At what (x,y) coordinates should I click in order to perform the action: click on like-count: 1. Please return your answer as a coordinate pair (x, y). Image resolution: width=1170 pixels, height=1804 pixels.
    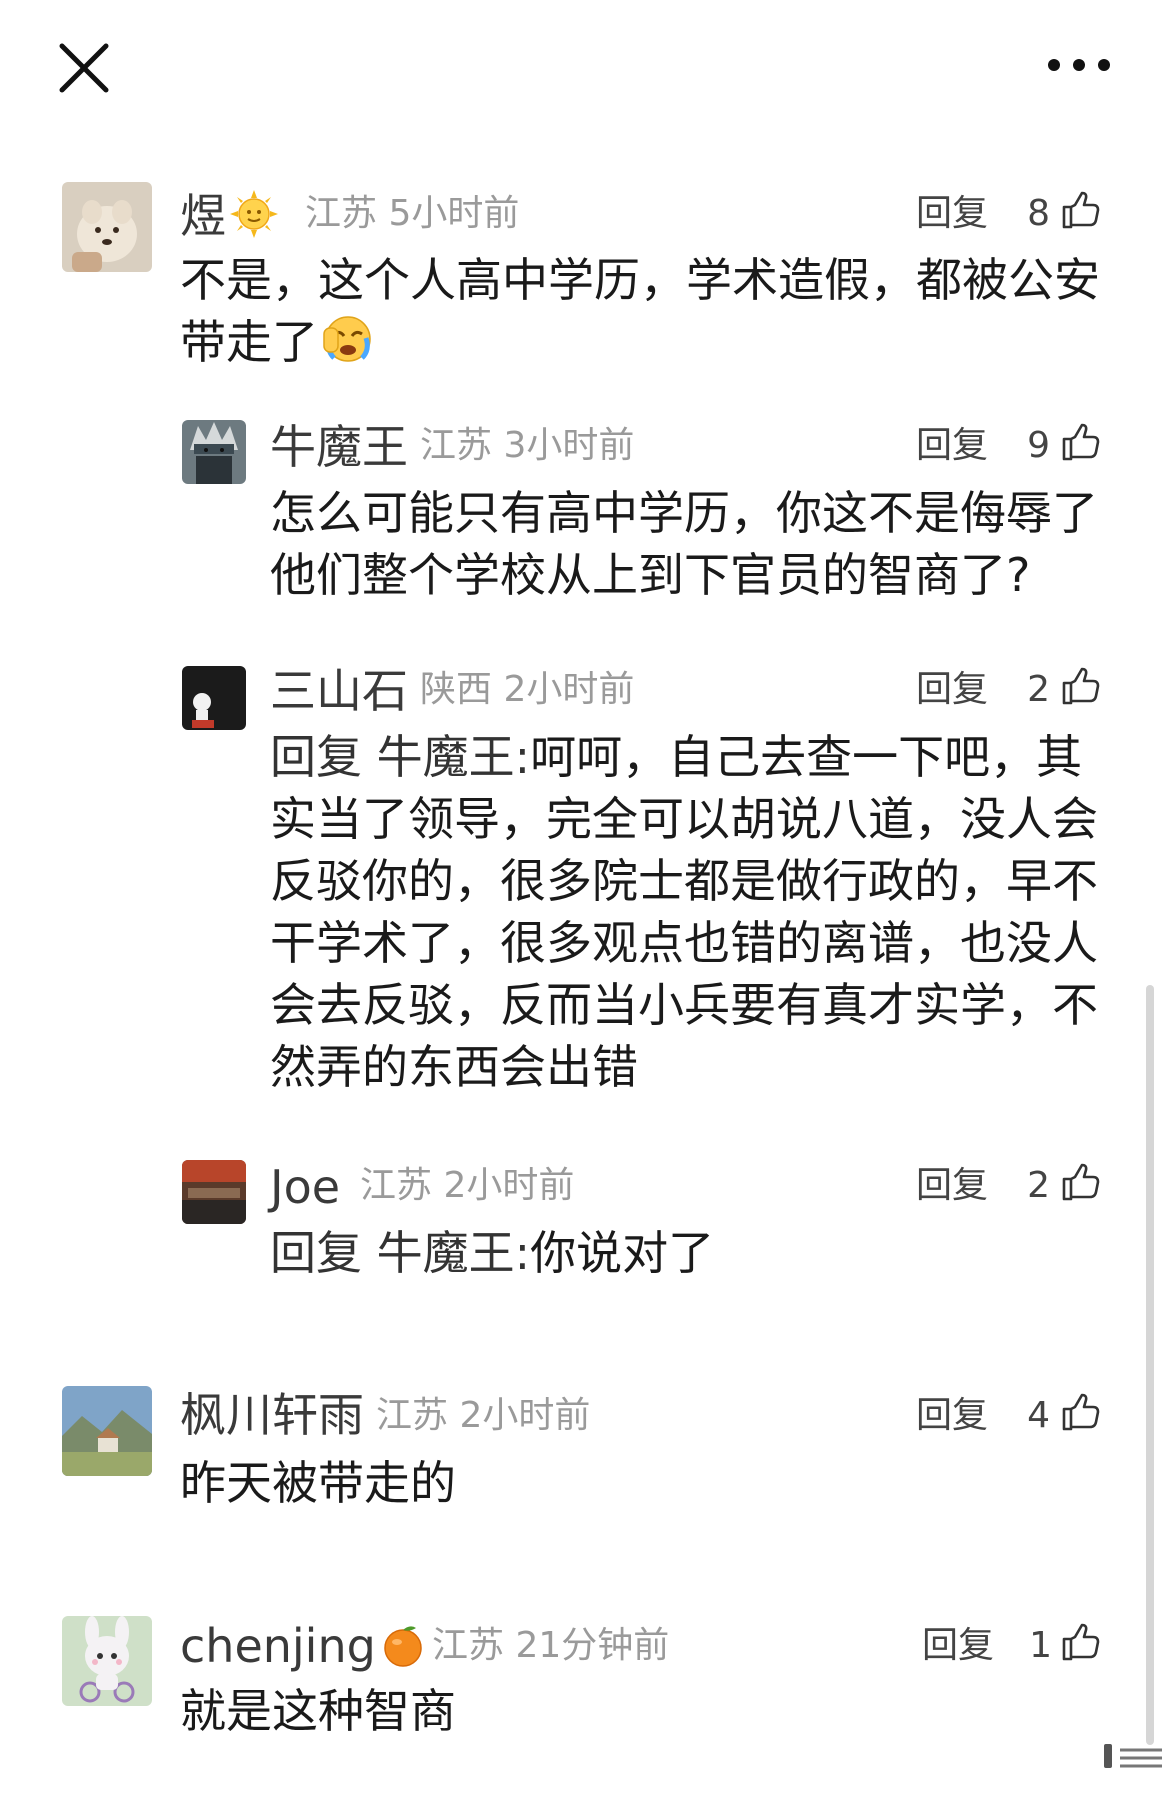
    Looking at the image, I should click on (1040, 1645).